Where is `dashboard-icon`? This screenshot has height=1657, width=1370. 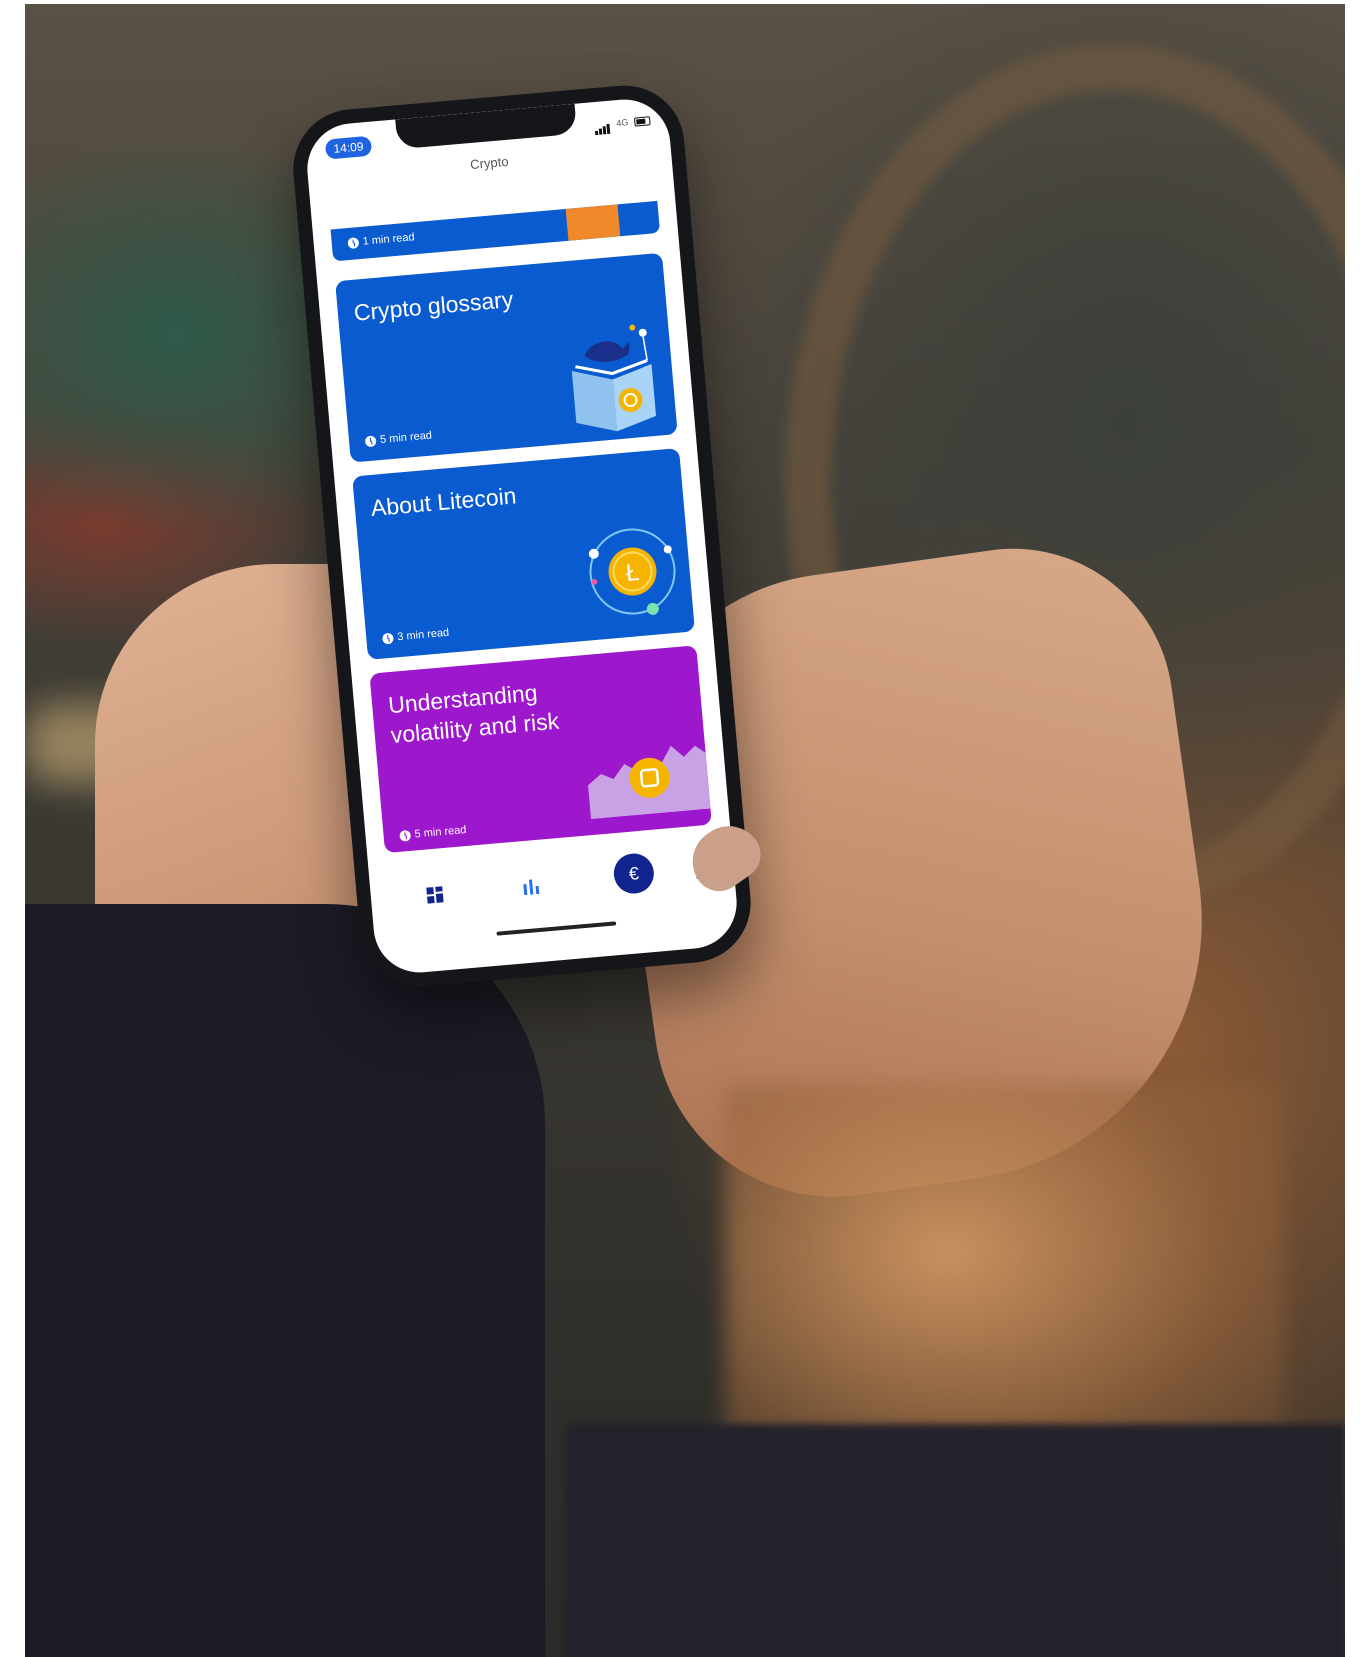
dashboard-icon is located at coordinates (435, 895).